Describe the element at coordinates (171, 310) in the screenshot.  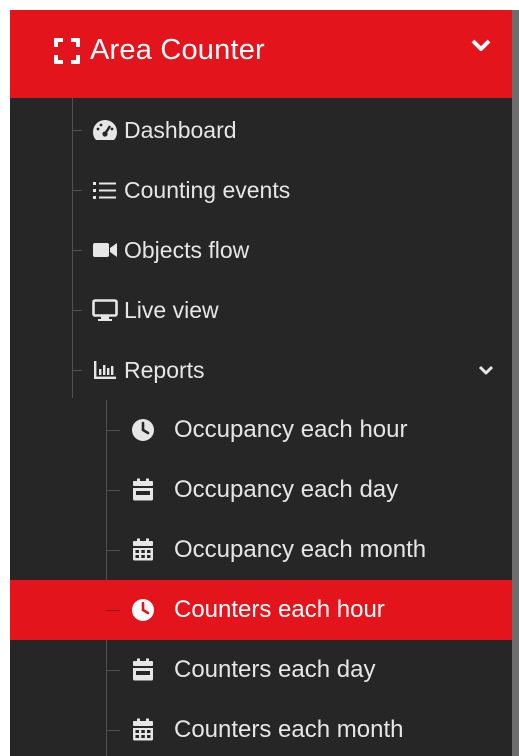
I see `sidebar-item-label: Live view` at that location.